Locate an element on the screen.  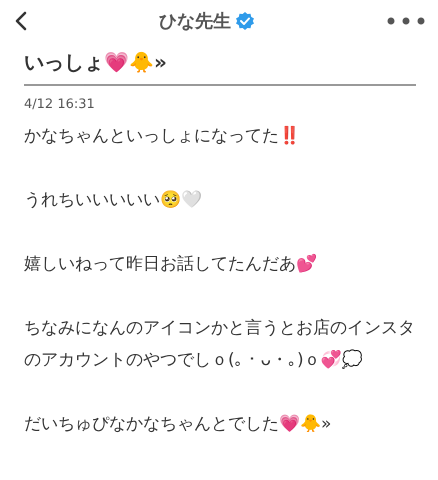
blog-author-name: ひな先生 is located at coordinates (195, 21).